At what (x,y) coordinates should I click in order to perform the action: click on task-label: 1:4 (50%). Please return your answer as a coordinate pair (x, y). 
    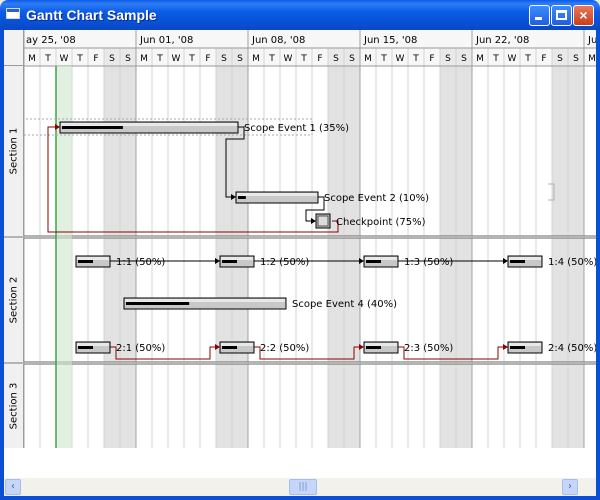
    Looking at the image, I should click on (572, 262).